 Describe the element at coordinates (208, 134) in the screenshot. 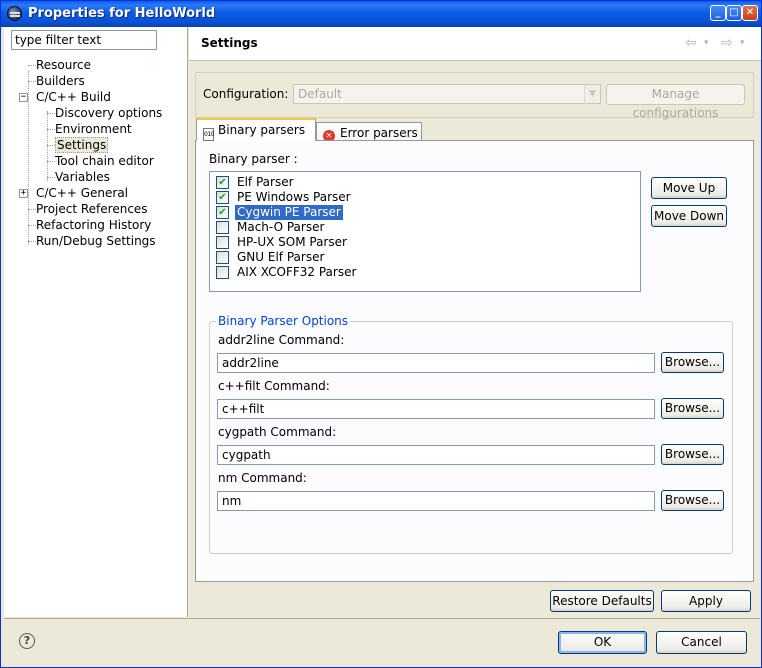

I see `binary-icon: 010` at that location.